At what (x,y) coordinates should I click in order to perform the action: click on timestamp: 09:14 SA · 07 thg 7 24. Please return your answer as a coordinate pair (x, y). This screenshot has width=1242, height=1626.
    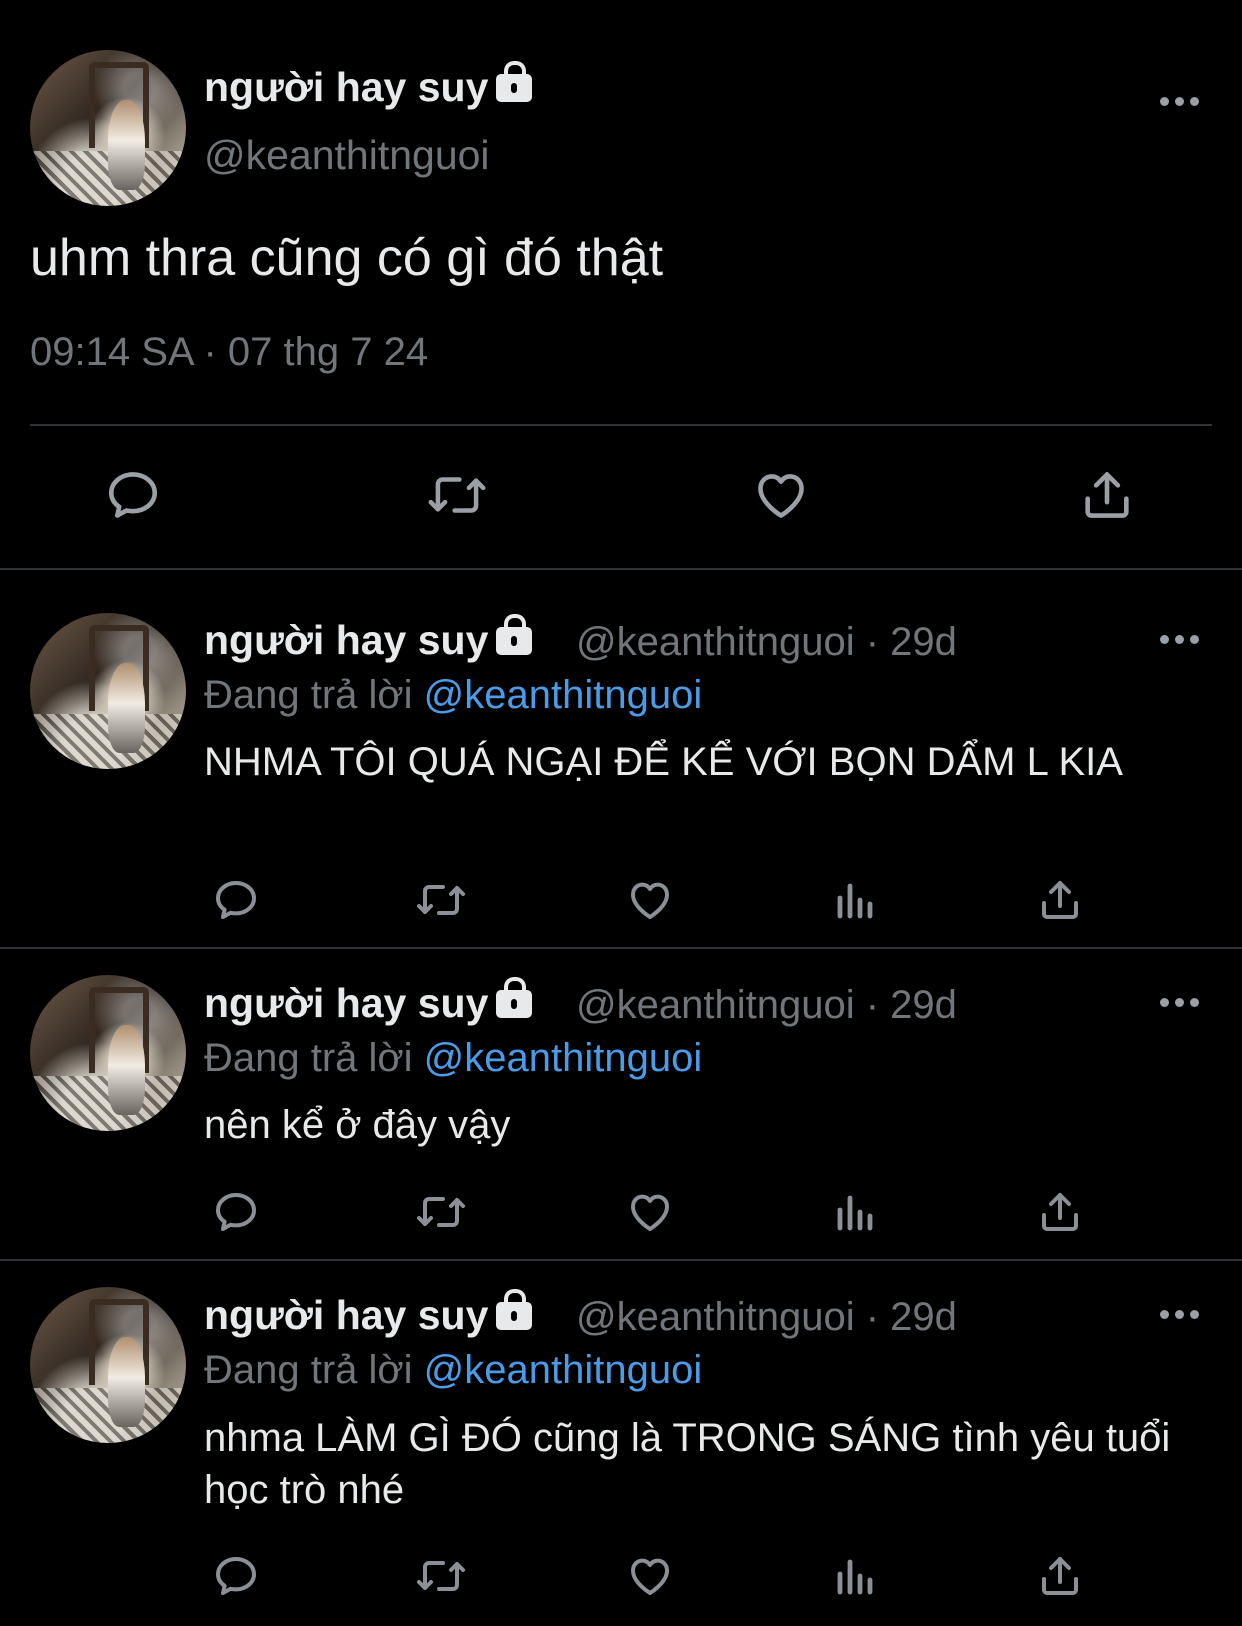
    Looking at the image, I should click on (229, 352).